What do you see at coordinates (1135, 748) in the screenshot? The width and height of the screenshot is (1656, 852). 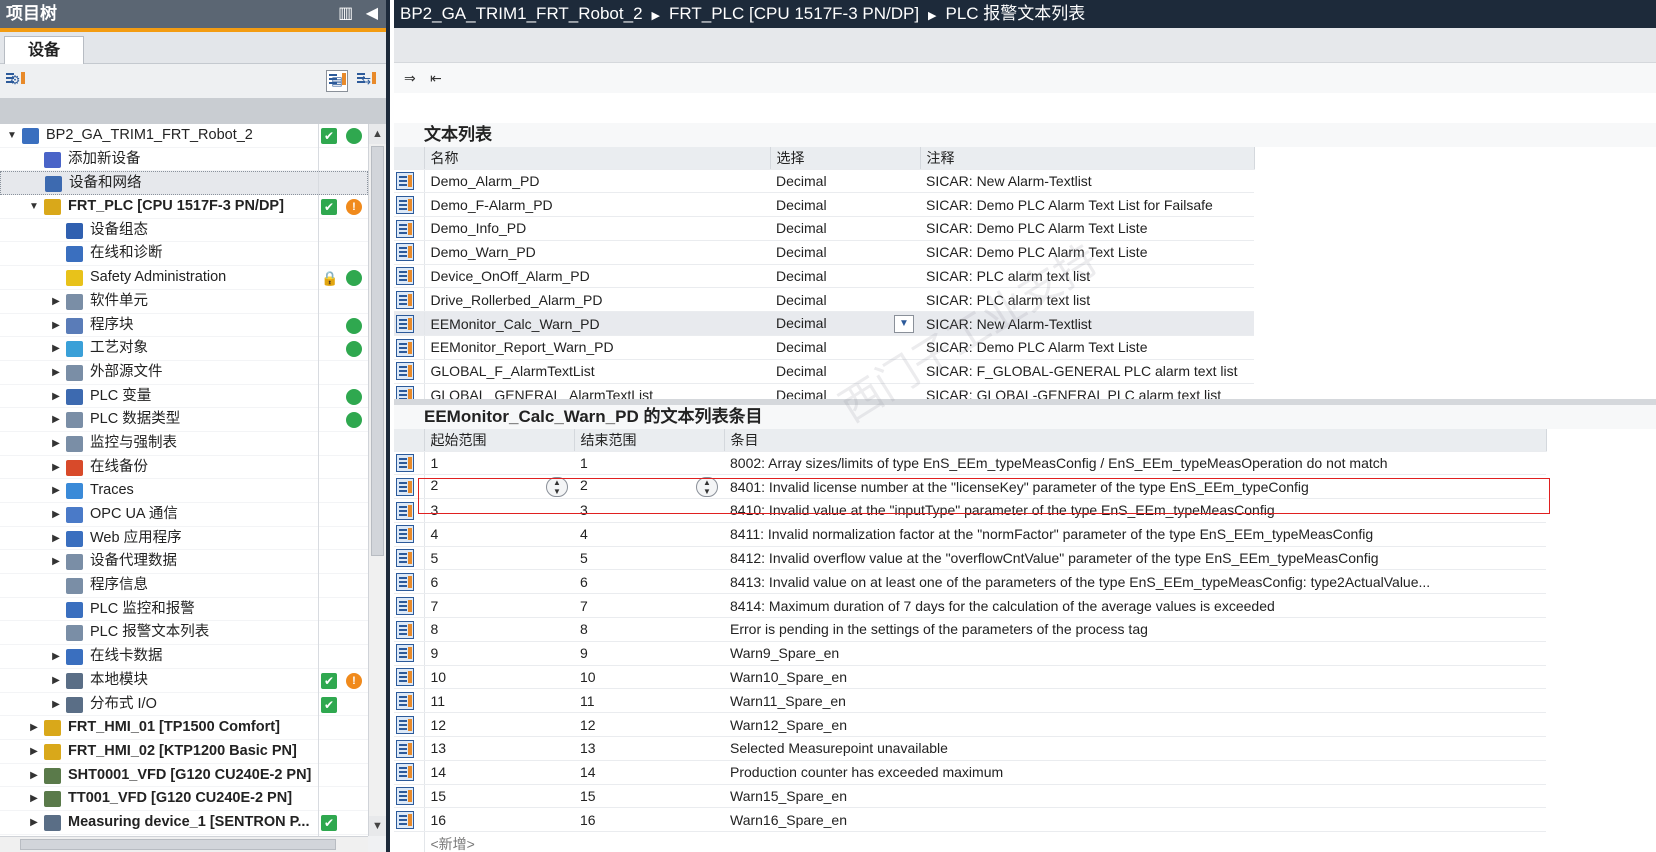 I see `entry-text: Selected Measurepoint unavailable` at bounding box center [1135, 748].